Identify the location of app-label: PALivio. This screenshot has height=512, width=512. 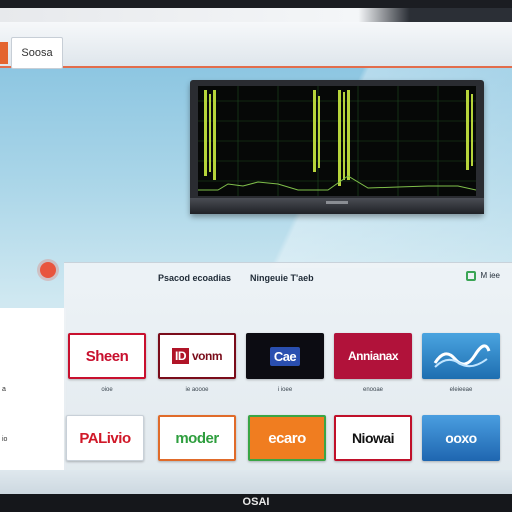
(105, 438).